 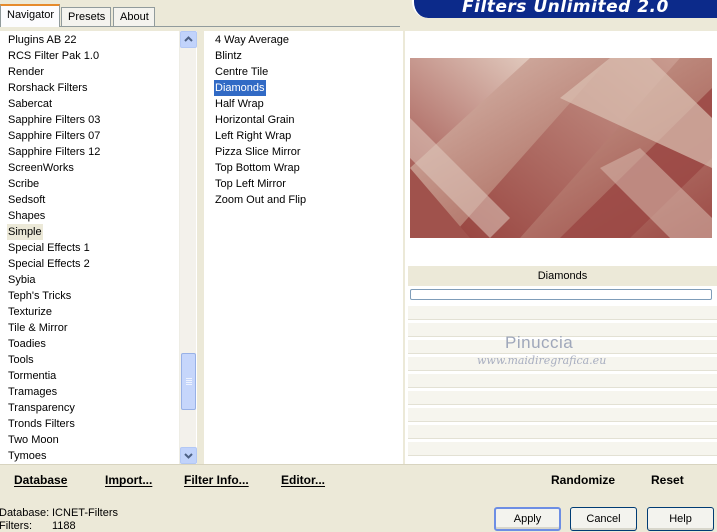 I want to click on category-item: Sapphire Filters 12, so click(x=54, y=152).